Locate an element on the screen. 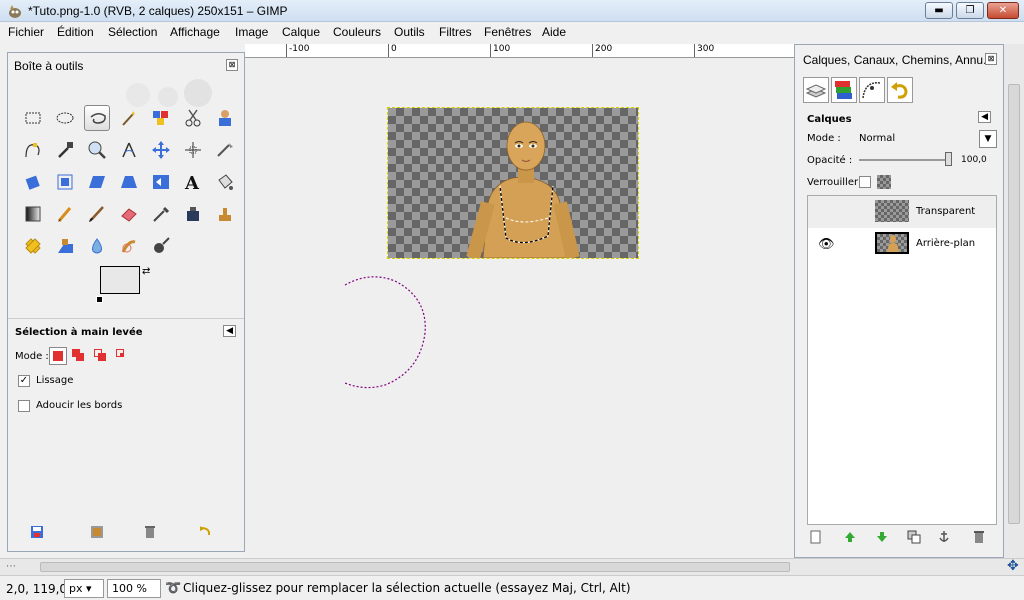 This screenshot has height=600, width=1024. layer-row-transparent: Transparent is located at coordinates (902, 212).